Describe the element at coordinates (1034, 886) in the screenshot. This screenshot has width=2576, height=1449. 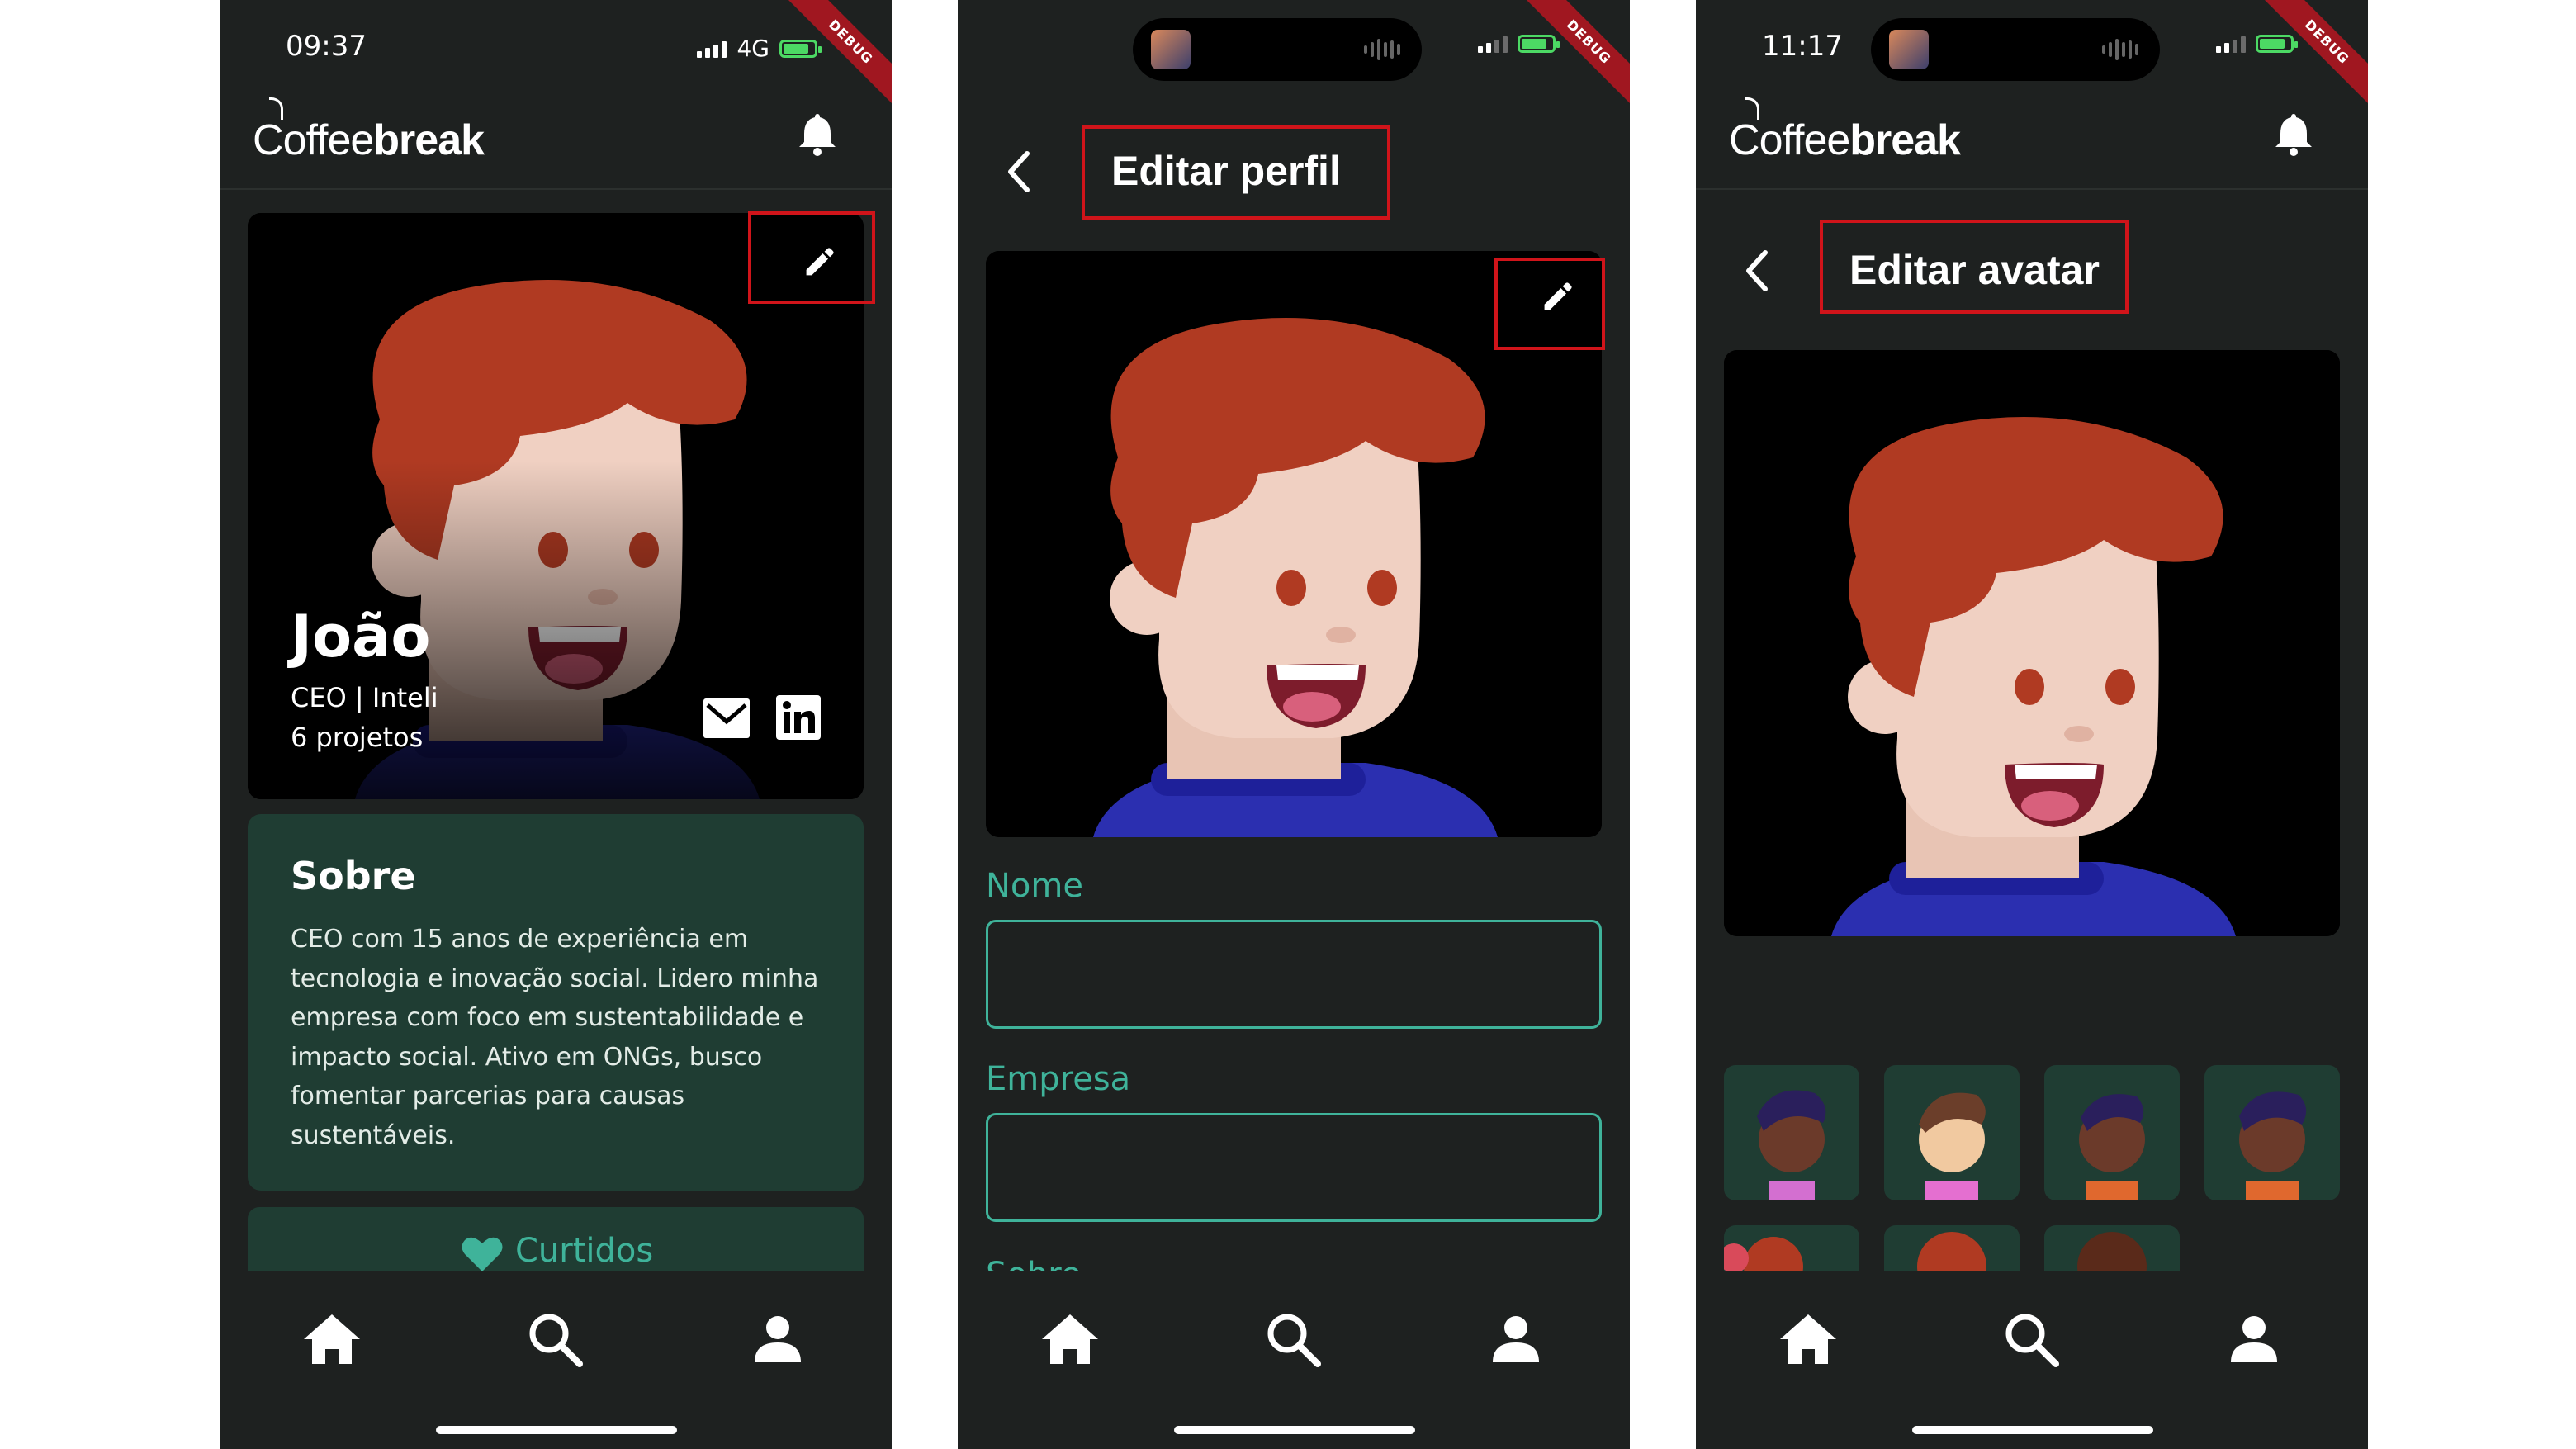
I see `name-label: Nome` at that location.